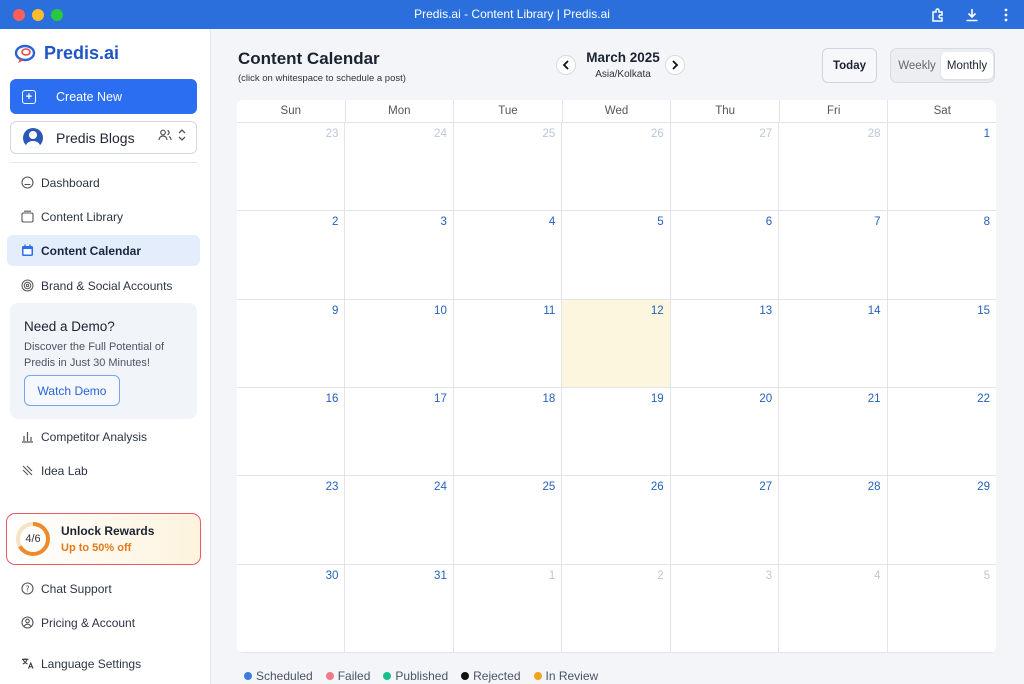 Image resolution: width=1024 pixels, height=684 pixels. What do you see at coordinates (94, 436) in the screenshot?
I see `sidebar-item-label: Competitor Analysis` at bounding box center [94, 436].